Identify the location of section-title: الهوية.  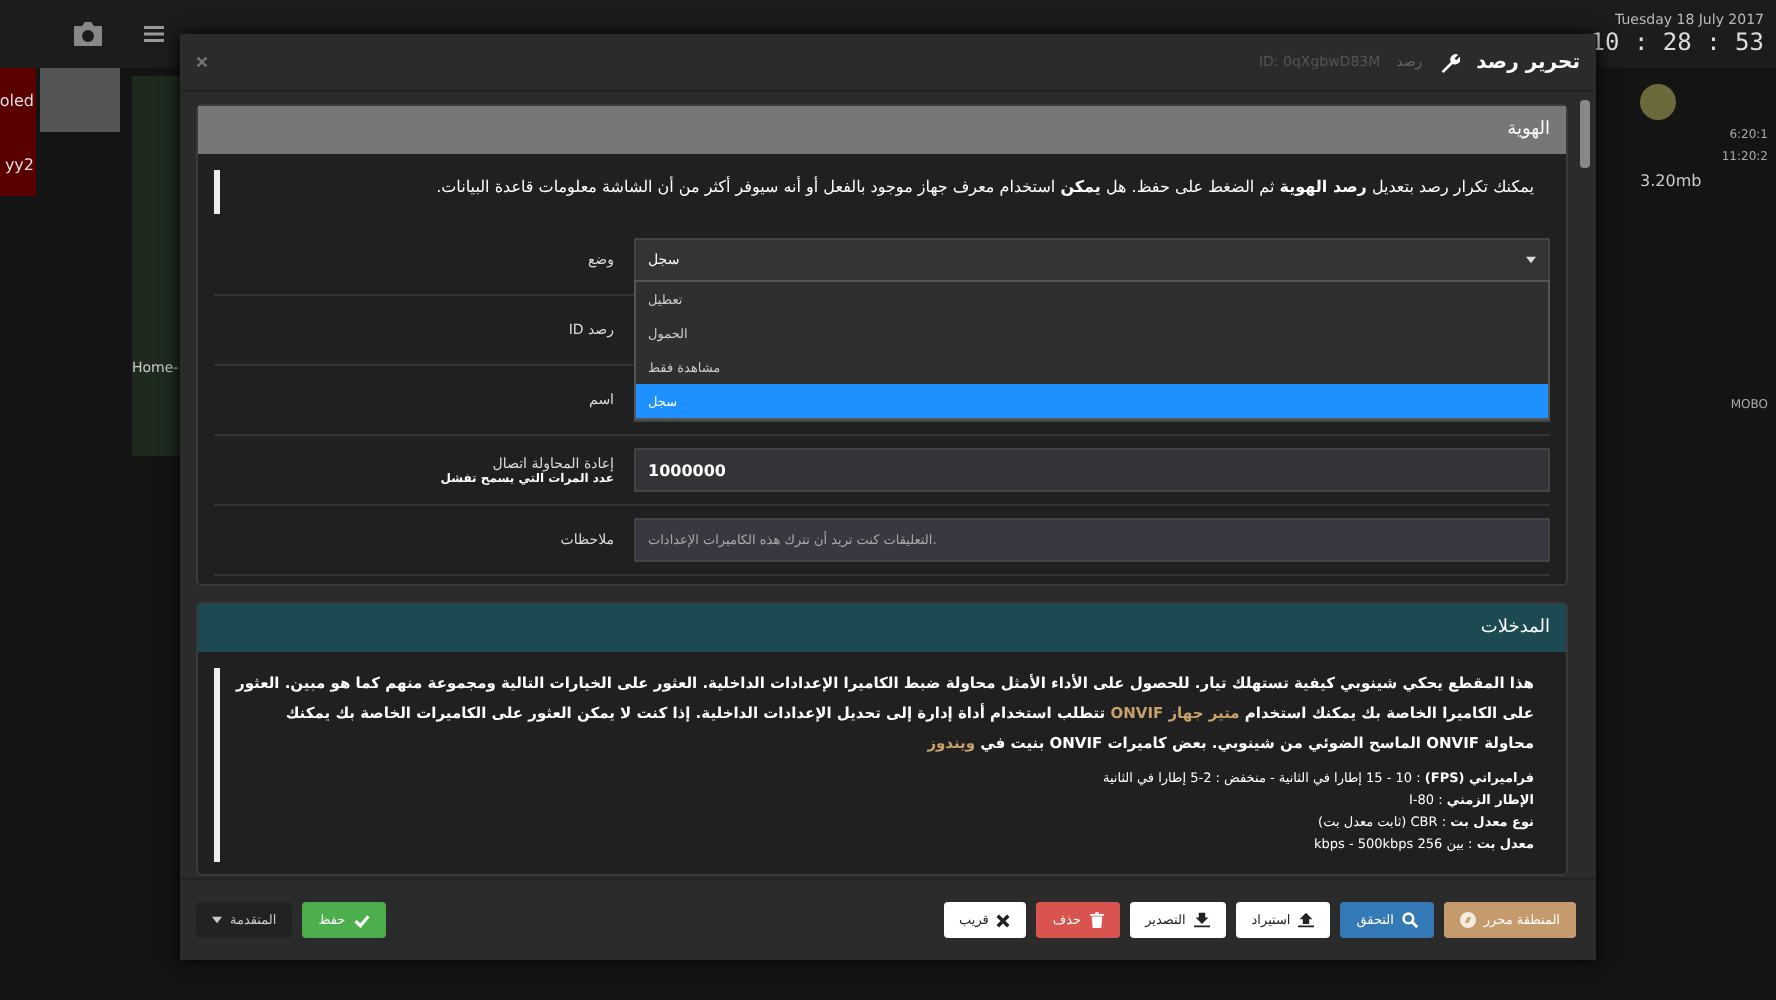
(1528, 130).